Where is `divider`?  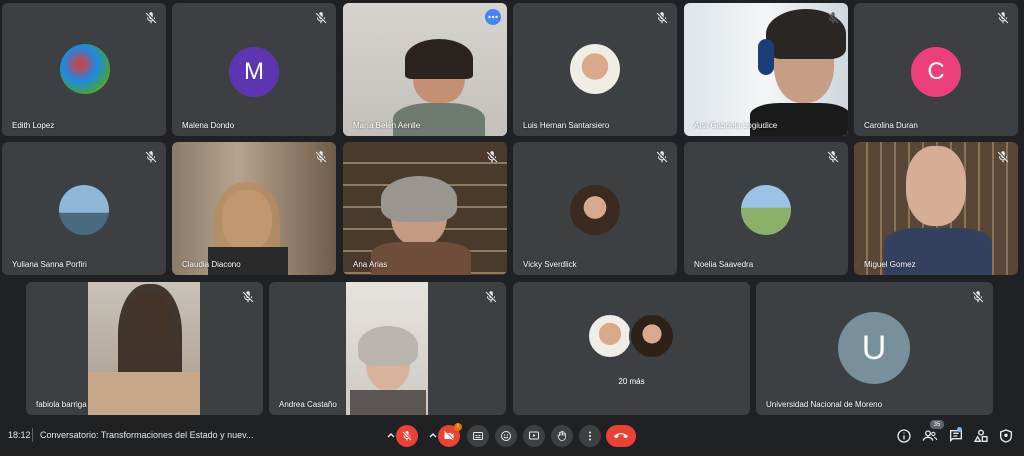 divider is located at coordinates (32, 435).